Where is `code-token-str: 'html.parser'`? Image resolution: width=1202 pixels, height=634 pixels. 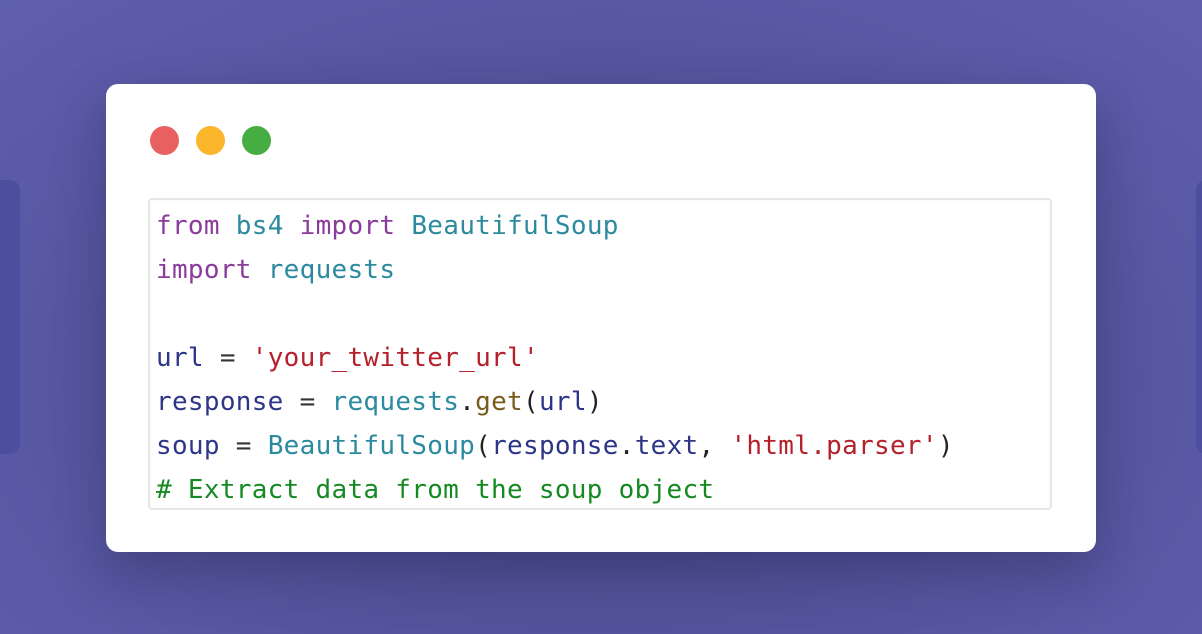 code-token-str: 'html.parser' is located at coordinates (834, 446).